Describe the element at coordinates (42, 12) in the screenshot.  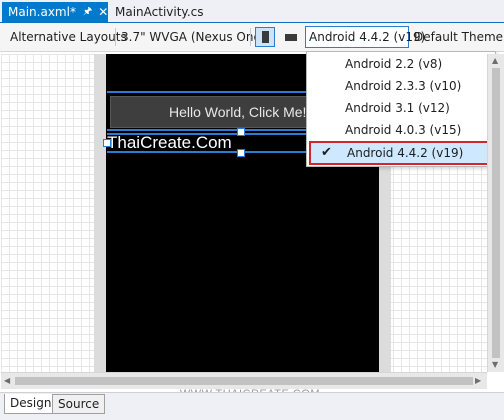
I see `tab-main-axml-label: Main.axml*` at that location.